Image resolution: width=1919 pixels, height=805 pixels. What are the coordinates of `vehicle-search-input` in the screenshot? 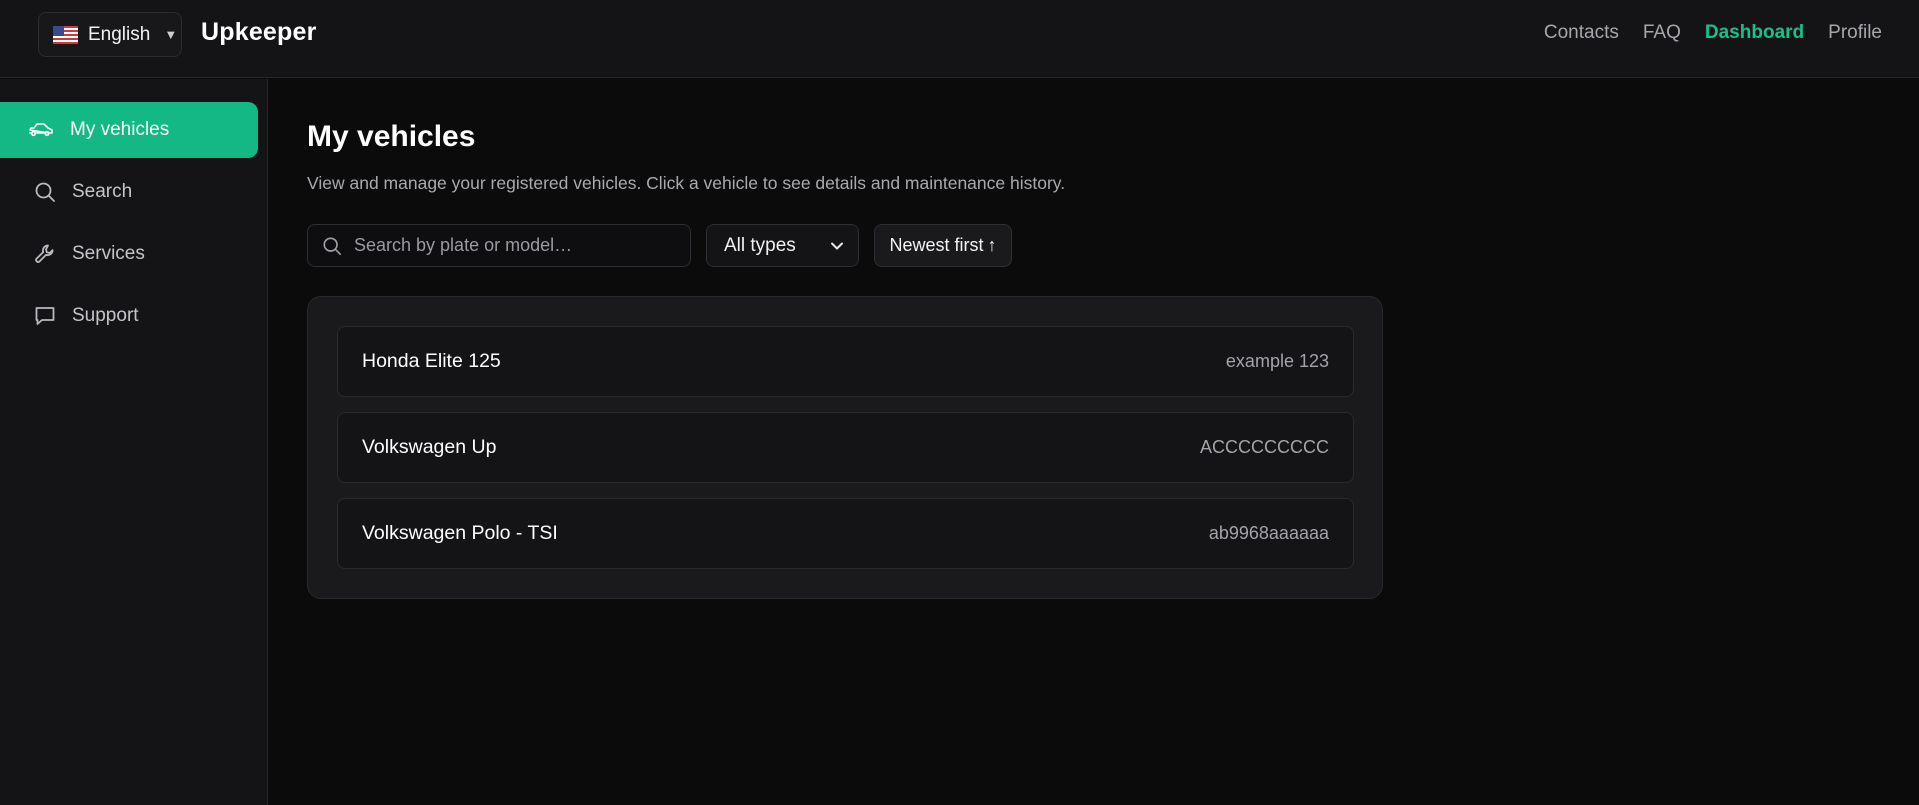 It's located at (514, 245).